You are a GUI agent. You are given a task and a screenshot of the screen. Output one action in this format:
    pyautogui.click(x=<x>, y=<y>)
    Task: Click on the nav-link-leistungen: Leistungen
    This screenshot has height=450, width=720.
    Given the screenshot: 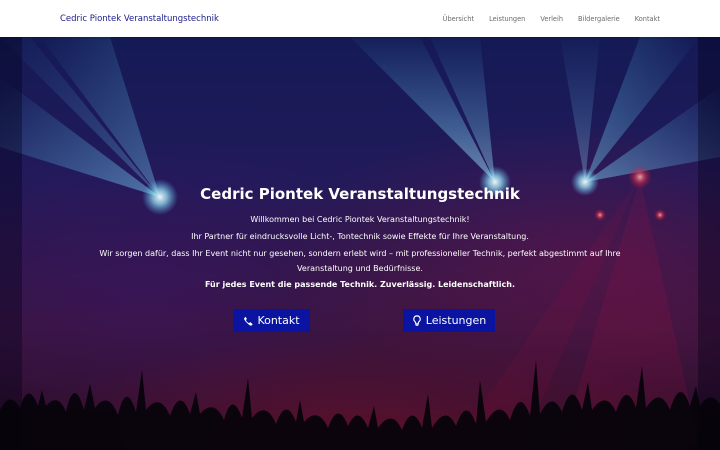 What is the action you would take?
    pyautogui.click(x=507, y=19)
    